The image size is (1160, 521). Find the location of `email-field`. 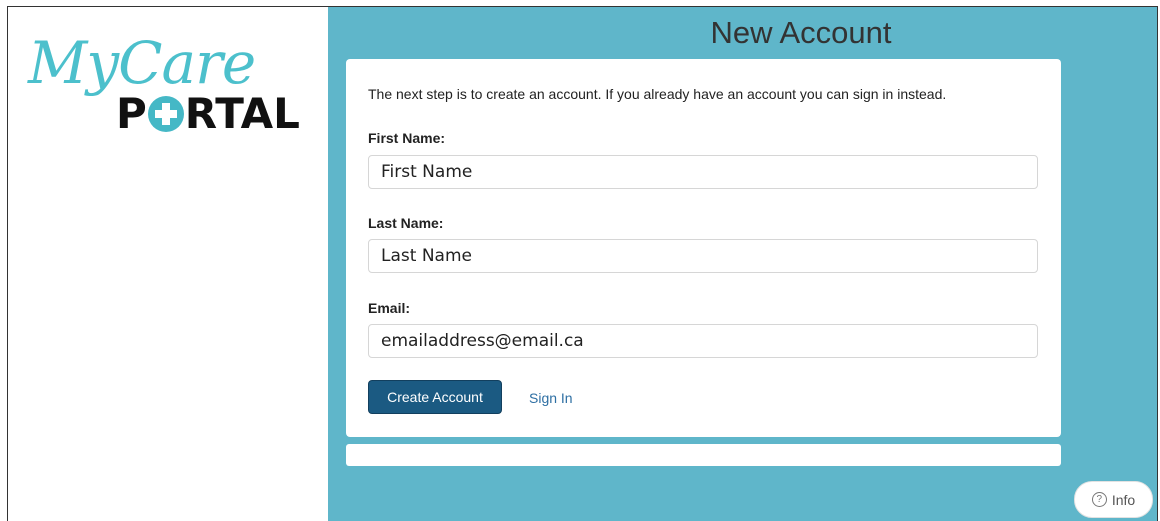

email-field is located at coordinates (703, 341).